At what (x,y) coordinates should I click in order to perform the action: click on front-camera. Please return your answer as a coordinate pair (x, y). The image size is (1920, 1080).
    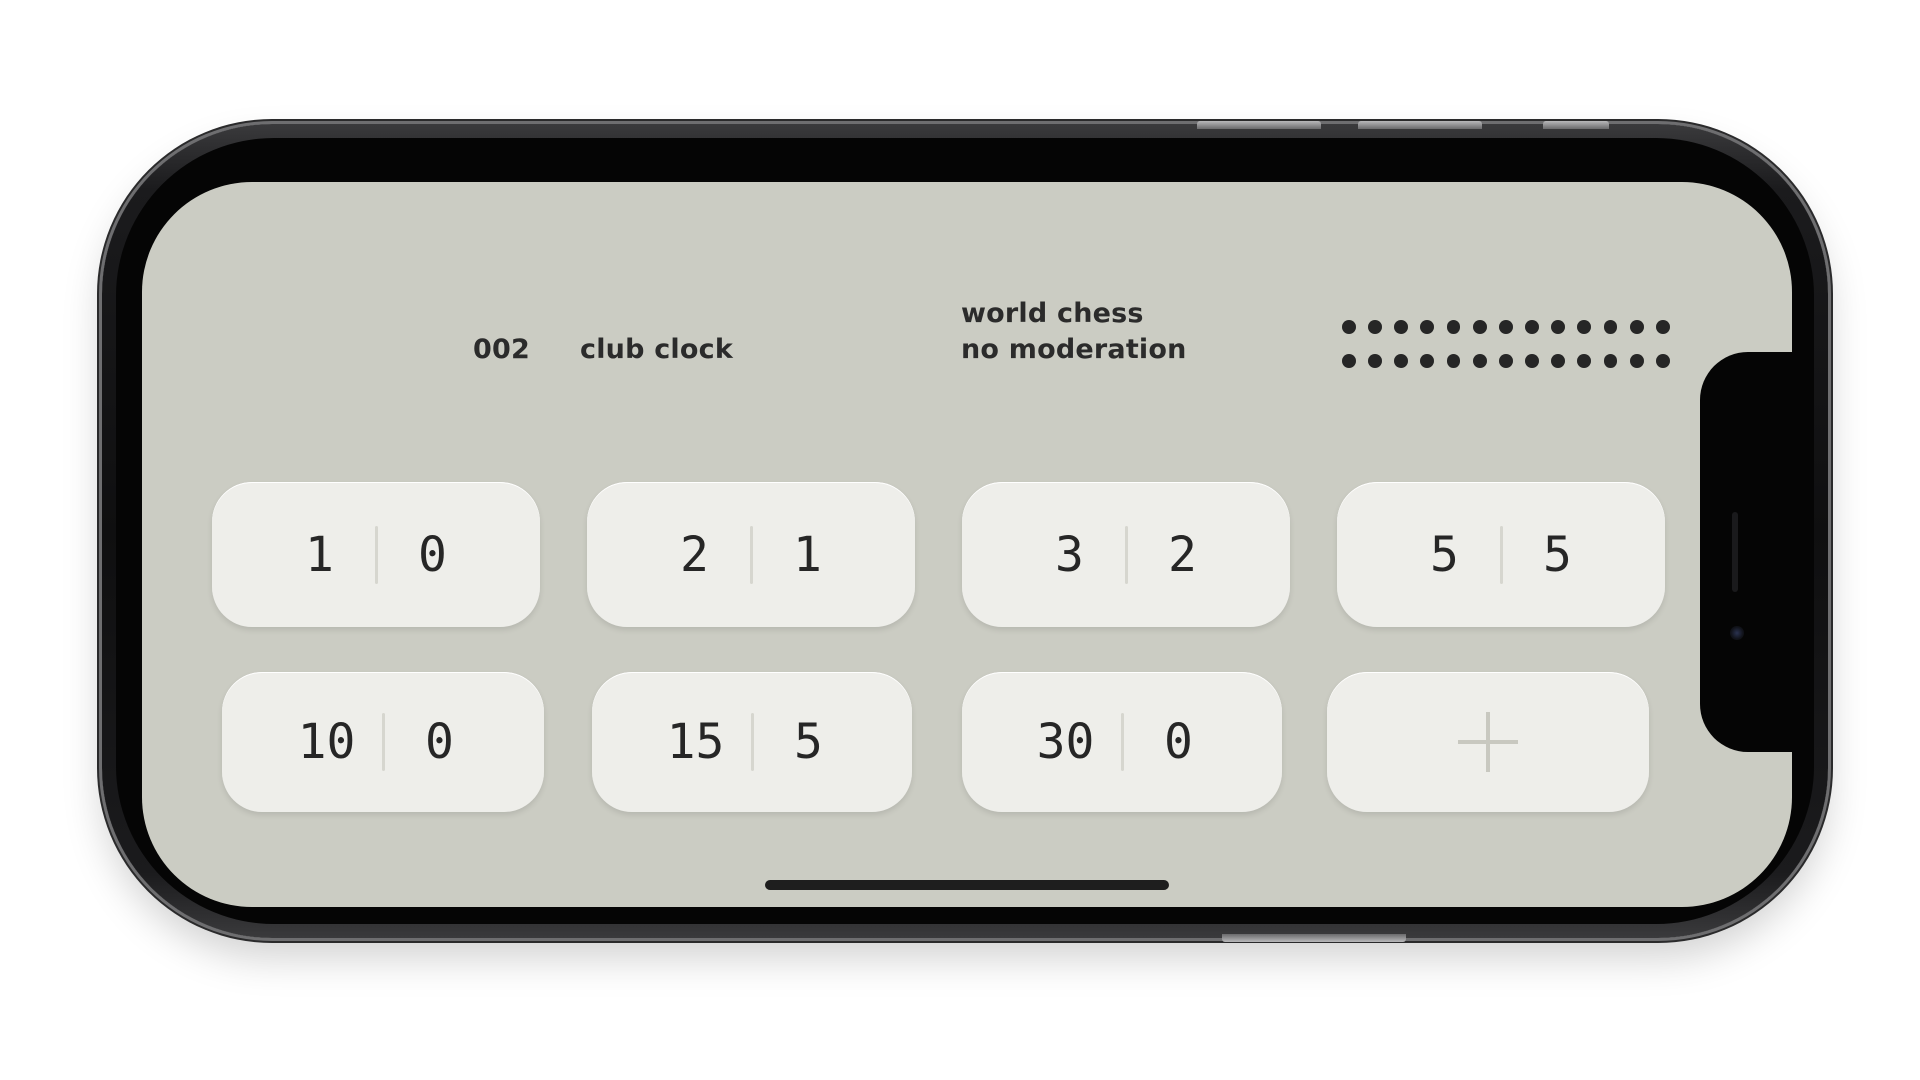
    Looking at the image, I should click on (1737, 633).